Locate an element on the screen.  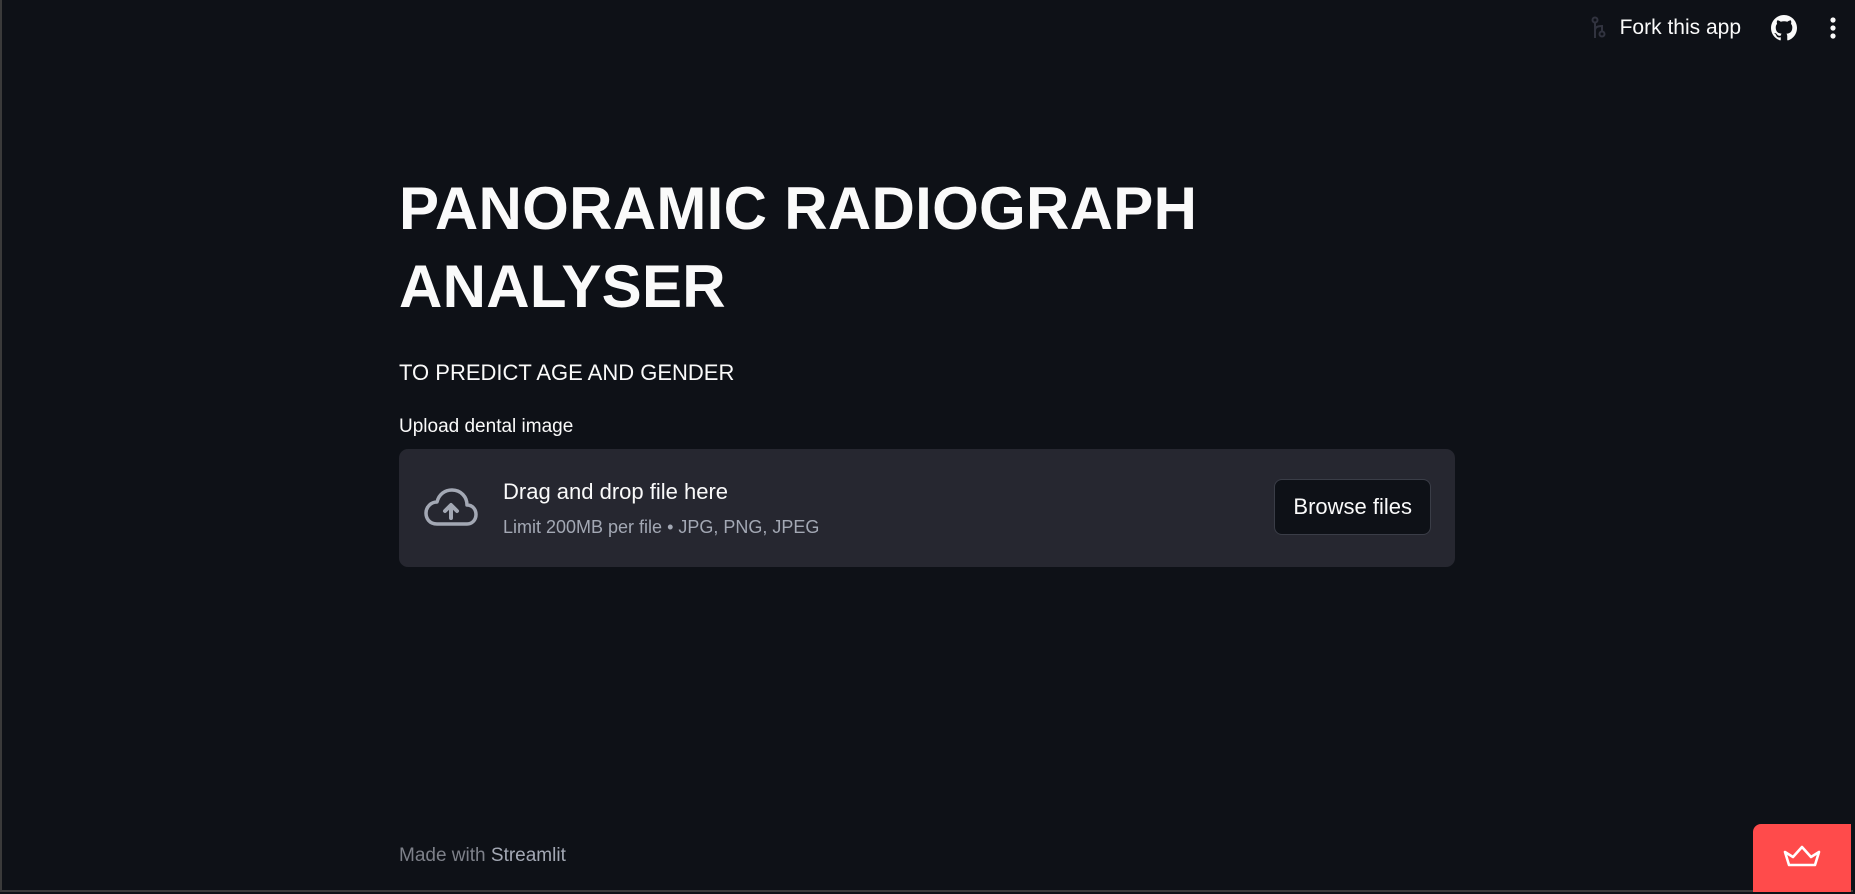
page-title: PANORAMIC RADIOGRAPH ANALYSER is located at coordinates (799, 248).